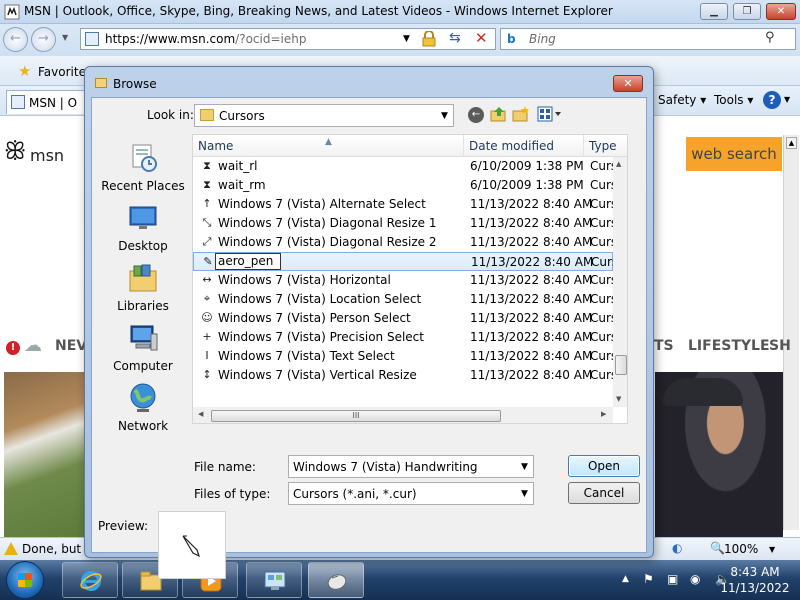 The width and height of the screenshot is (800, 600). What do you see at coordinates (274, 580) in the screenshot?
I see `taskbar-control-panel` at bounding box center [274, 580].